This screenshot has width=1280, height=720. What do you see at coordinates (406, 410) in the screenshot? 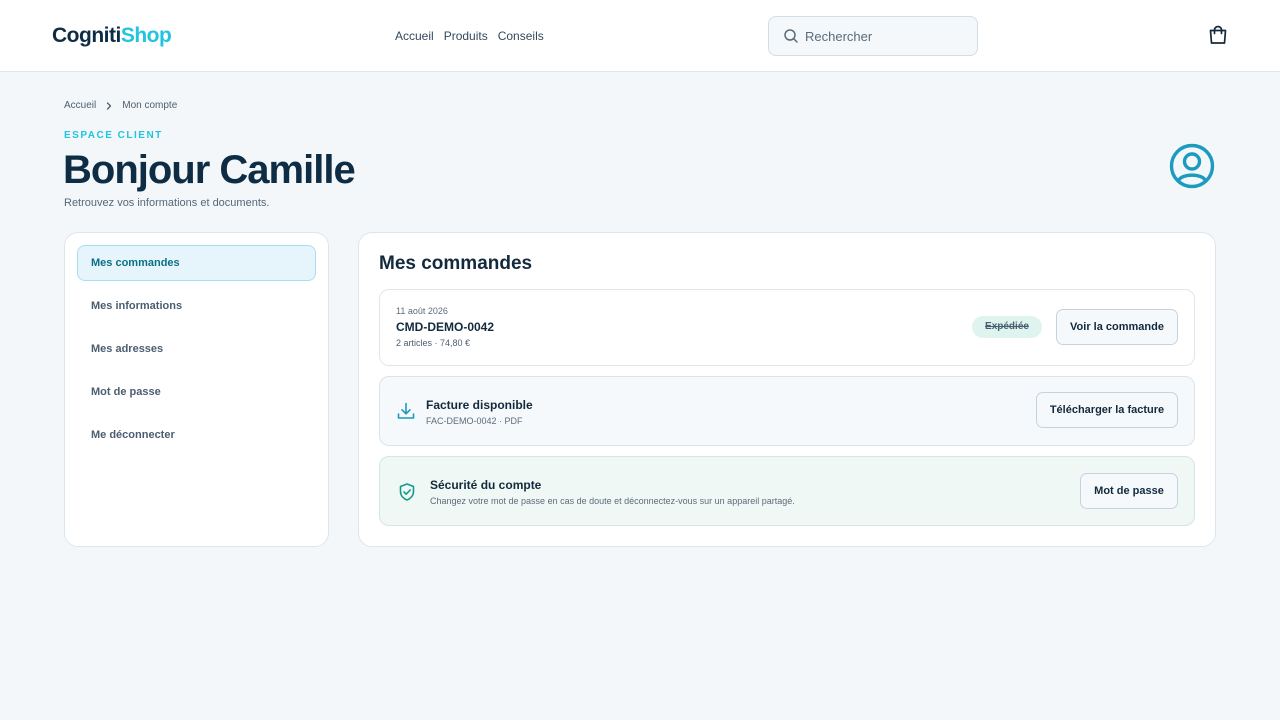
I see `download-icon` at bounding box center [406, 410].